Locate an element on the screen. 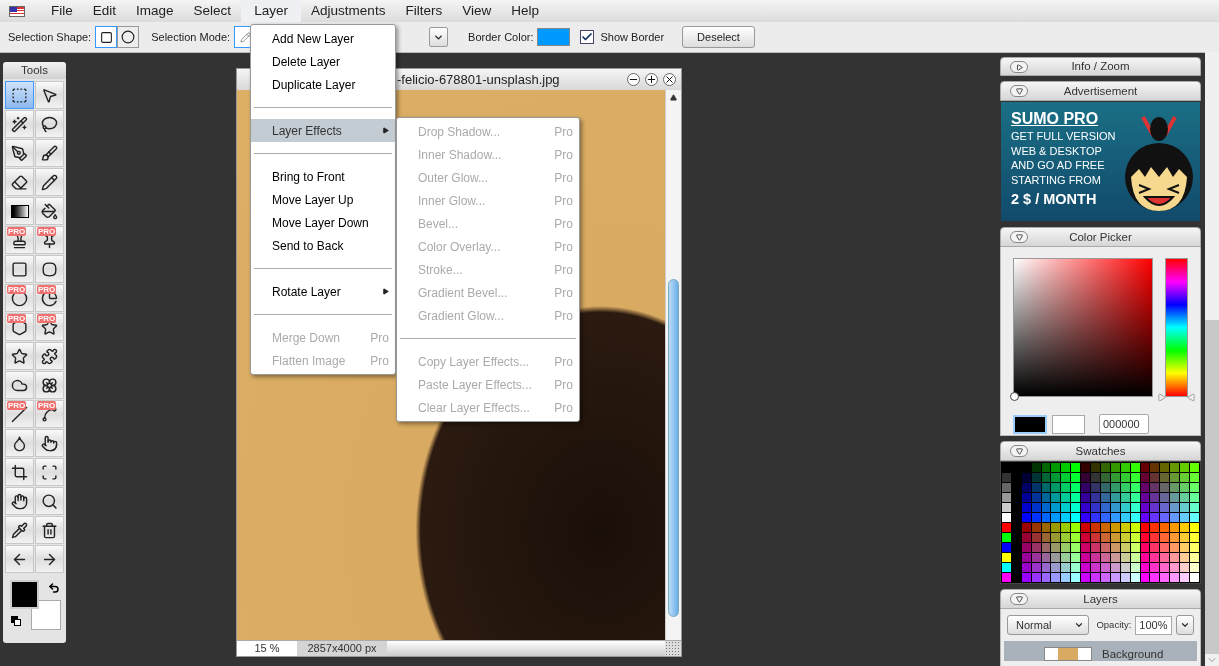 The width and height of the screenshot is (1219, 666). paint-bucket-icon is located at coordinates (49, 211).